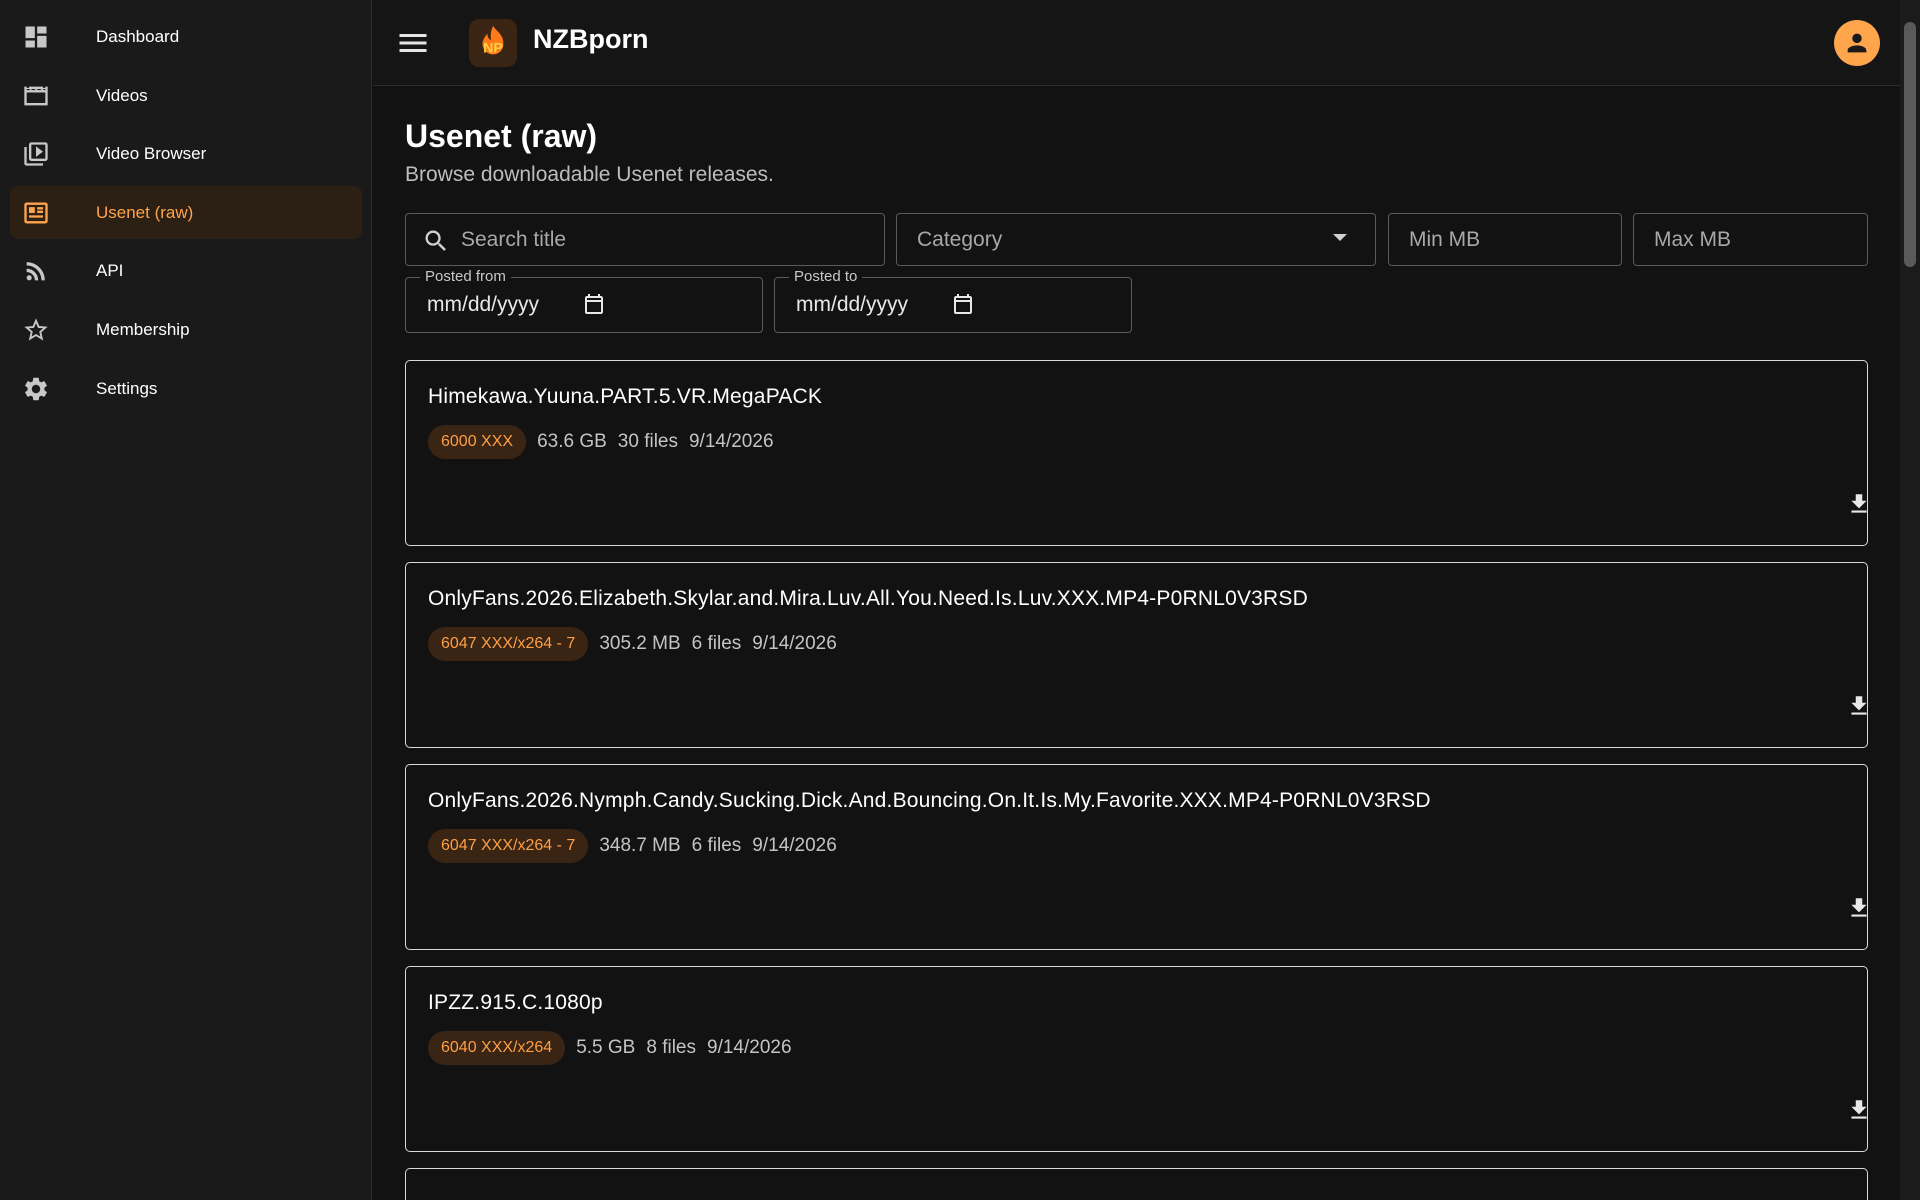 Image resolution: width=1920 pixels, height=1200 pixels. I want to click on max-mb-input: Max MB, so click(1750, 239).